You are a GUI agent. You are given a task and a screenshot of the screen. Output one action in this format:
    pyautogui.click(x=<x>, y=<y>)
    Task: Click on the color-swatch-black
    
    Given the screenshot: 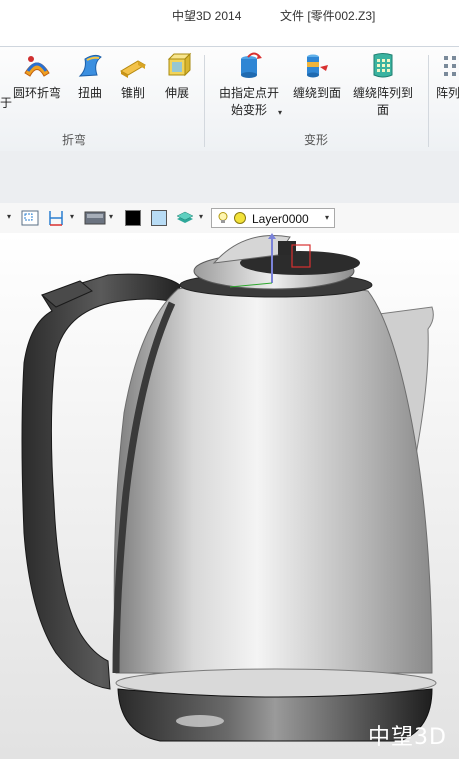 What is the action you would take?
    pyautogui.click(x=133, y=218)
    